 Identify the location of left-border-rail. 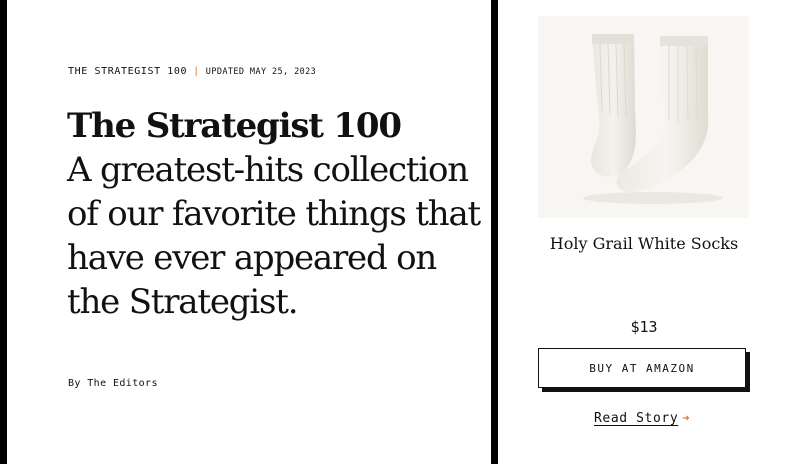
(3, 232).